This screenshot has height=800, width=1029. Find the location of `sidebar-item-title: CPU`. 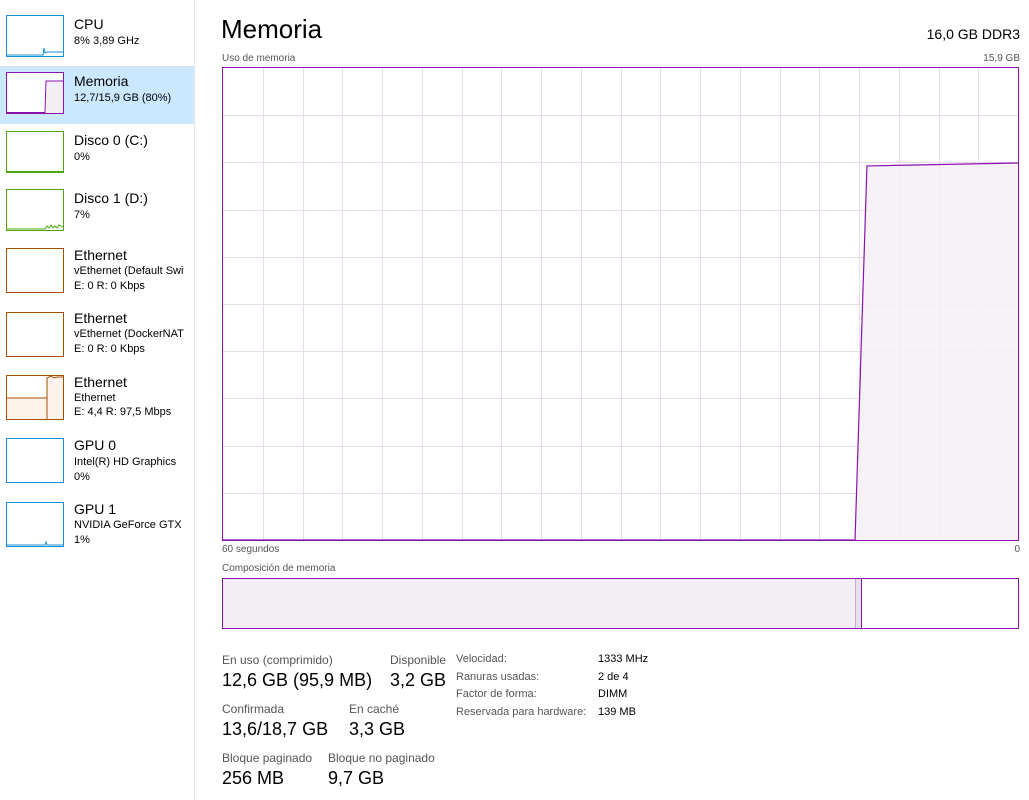

sidebar-item-title: CPU is located at coordinates (89, 24).